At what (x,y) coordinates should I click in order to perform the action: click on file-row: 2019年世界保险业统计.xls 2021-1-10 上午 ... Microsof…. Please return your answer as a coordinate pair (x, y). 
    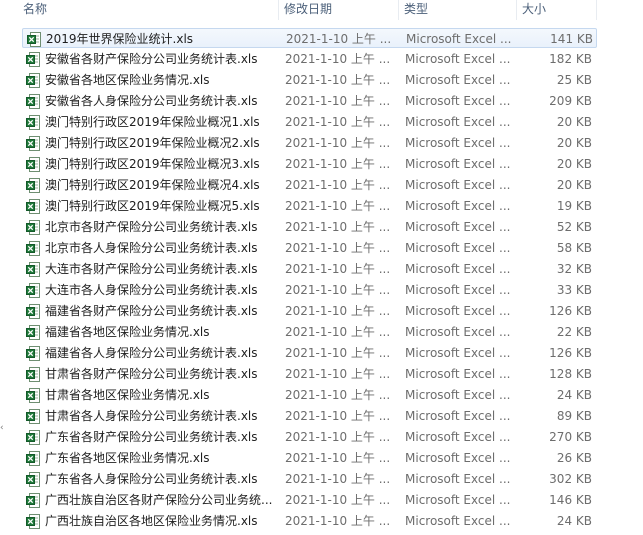
    Looking at the image, I should click on (309, 38).